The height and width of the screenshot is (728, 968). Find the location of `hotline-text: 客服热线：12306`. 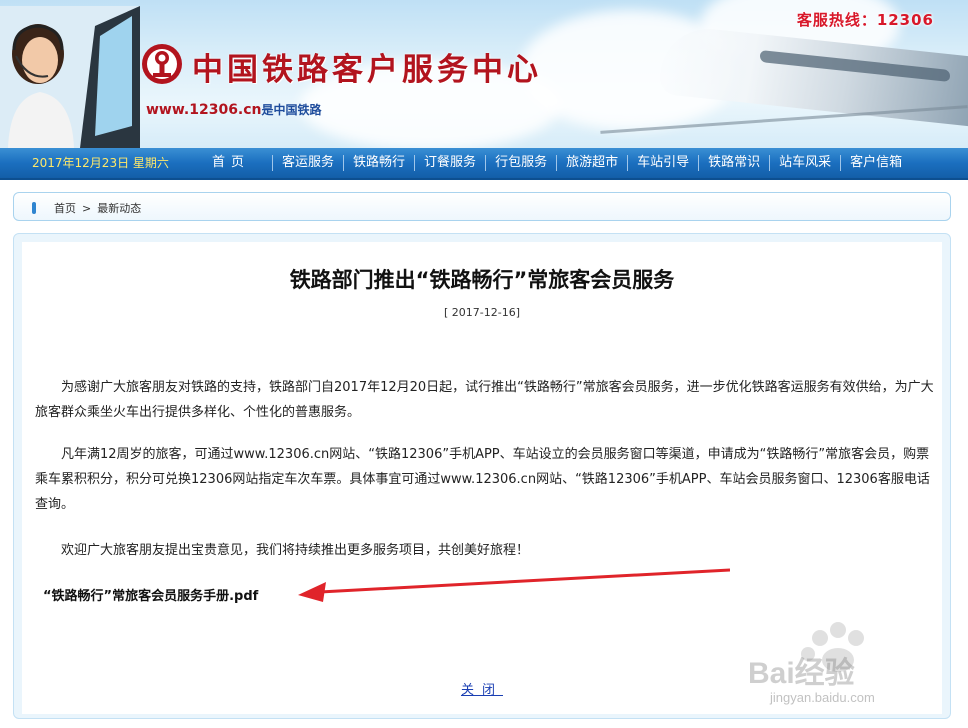

hotline-text: 客服热线：12306 is located at coordinates (865, 20).